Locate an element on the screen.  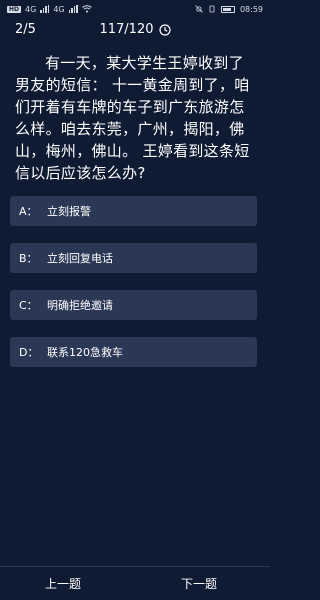
option-a: A： 立刻报警 is located at coordinates (133, 211).